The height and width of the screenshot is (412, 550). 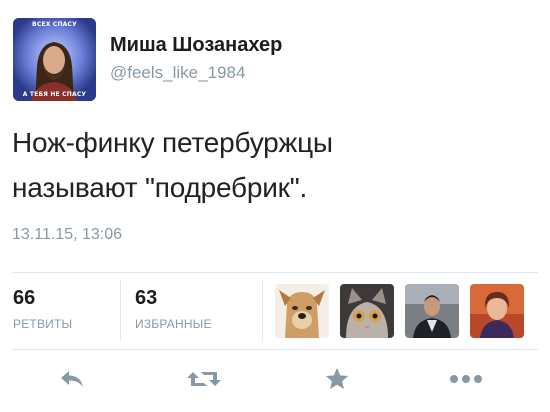 I want to click on retweet-icon, so click(x=204, y=379).